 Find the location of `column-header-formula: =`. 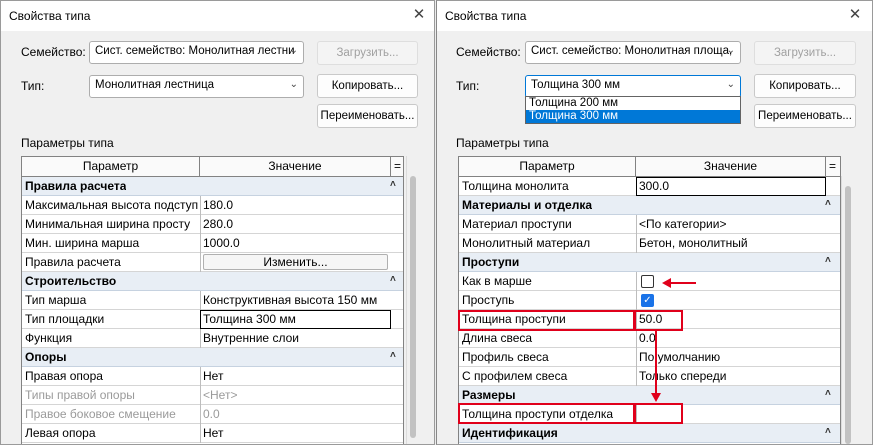

column-header-formula: = is located at coordinates (397, 166).